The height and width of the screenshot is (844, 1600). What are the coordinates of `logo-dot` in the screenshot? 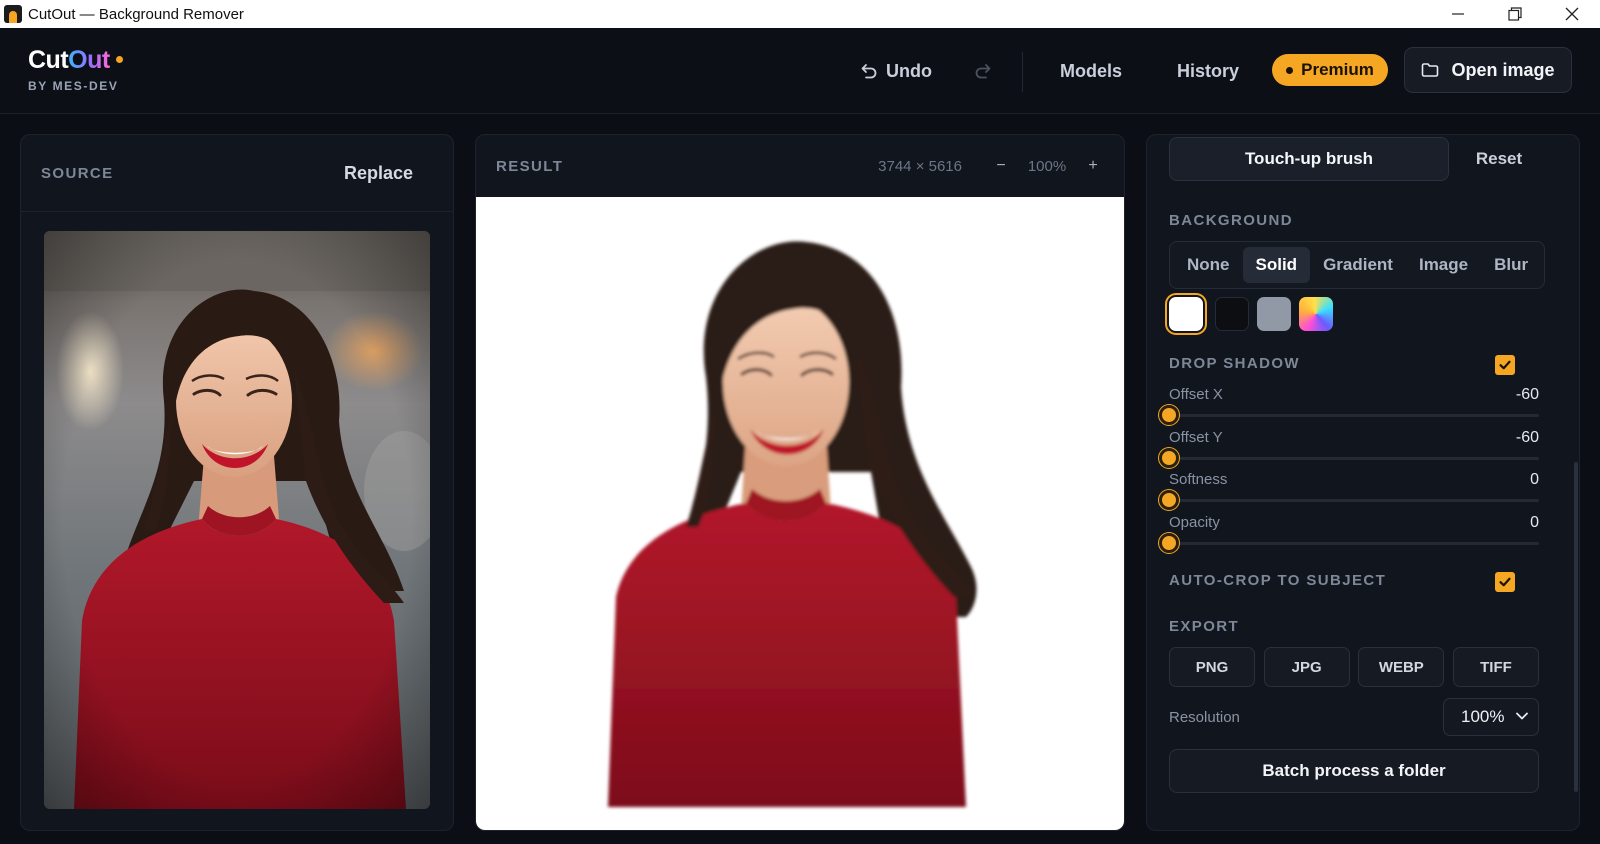 It's located at (119, 59).